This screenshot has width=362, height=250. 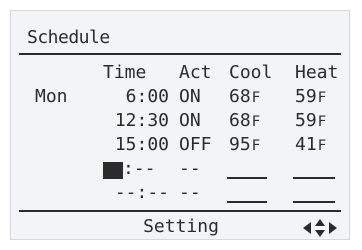 What do you see at coordinates (251, 72) in the screenshot?
I see `header-cool: Cool` at bounding box center [251, 72].